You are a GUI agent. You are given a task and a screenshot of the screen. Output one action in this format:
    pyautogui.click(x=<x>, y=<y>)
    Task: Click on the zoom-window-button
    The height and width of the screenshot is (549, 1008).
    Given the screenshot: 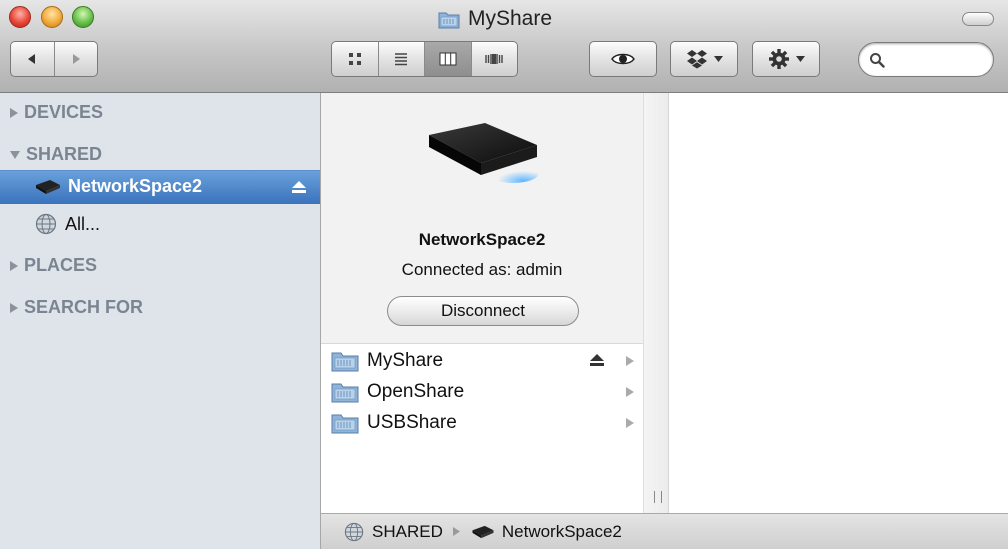 What is the action you would take?
    pyautogui.click(x=83, y=17)
    